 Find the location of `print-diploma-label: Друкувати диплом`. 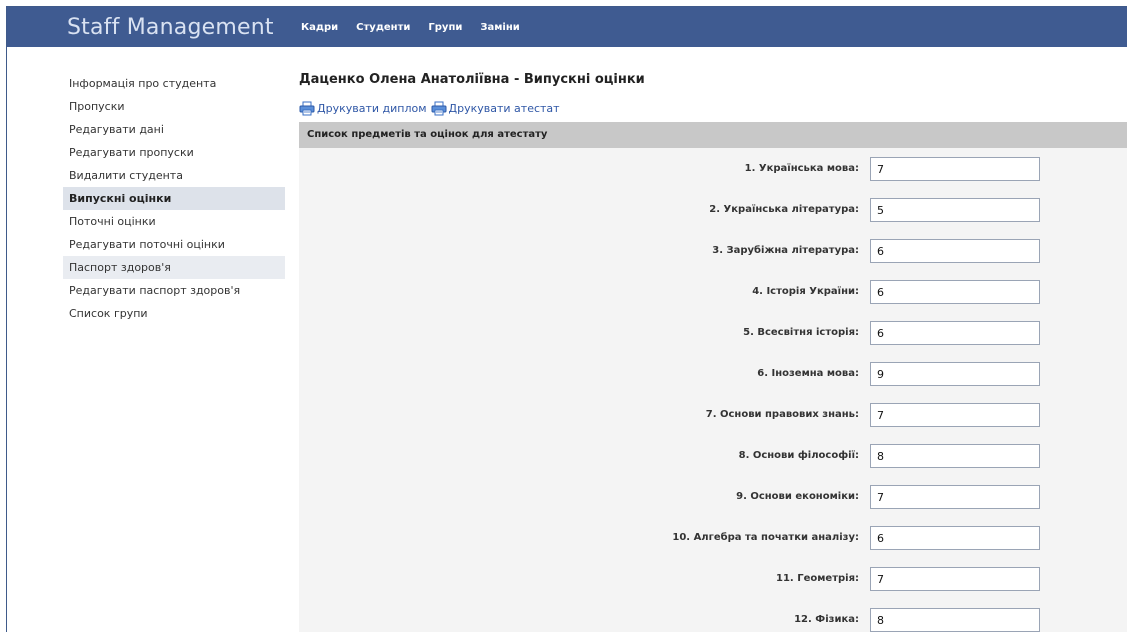

print-diploma-label: Друкувати диплом is located at coordinates (372, 108).